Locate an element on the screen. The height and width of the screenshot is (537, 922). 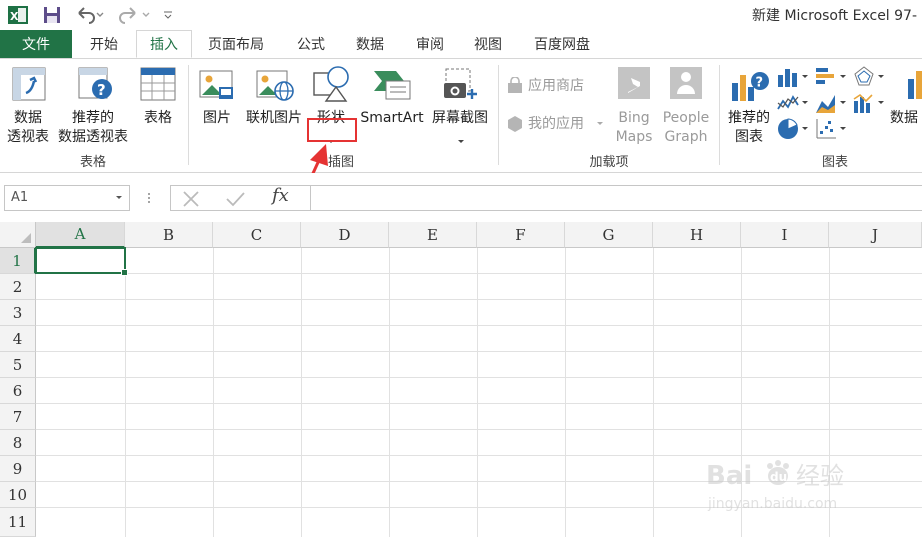
column-header-e: E is located at coordinates (433, 235).